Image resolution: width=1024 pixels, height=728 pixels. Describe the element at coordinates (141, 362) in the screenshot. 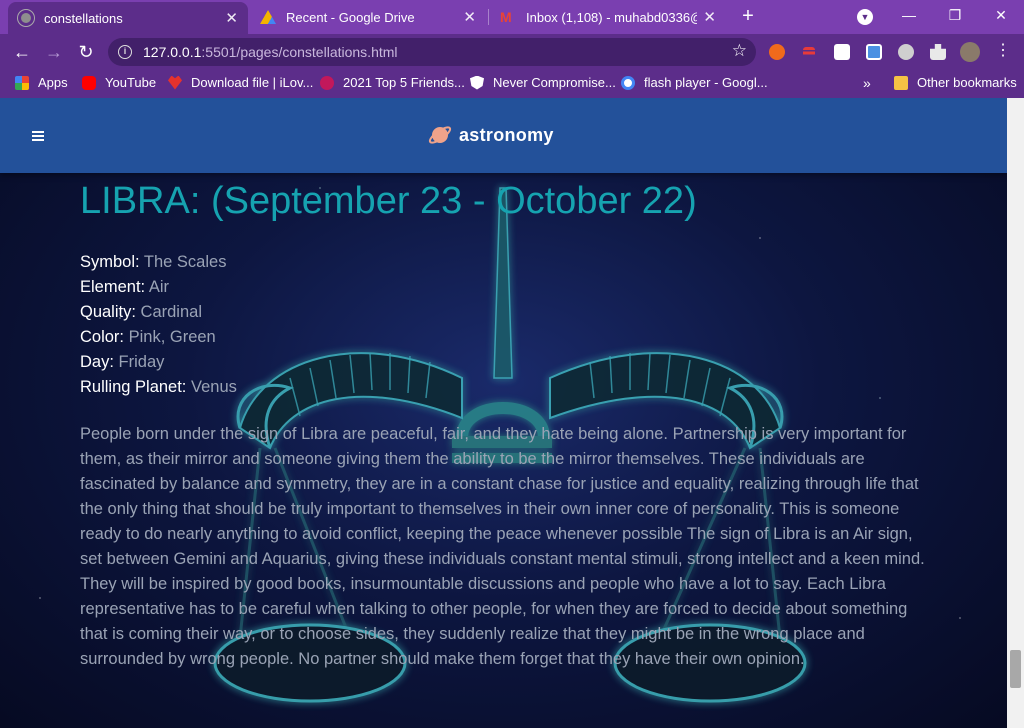

I see `fact-value: Friday` at that location.